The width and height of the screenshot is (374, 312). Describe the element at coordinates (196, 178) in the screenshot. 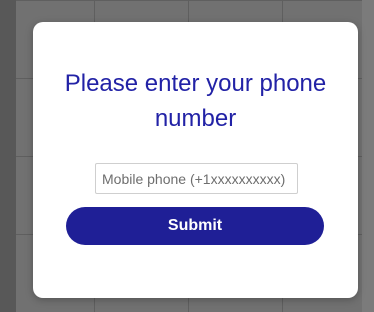

I see `mobile-phone-input` at that location.